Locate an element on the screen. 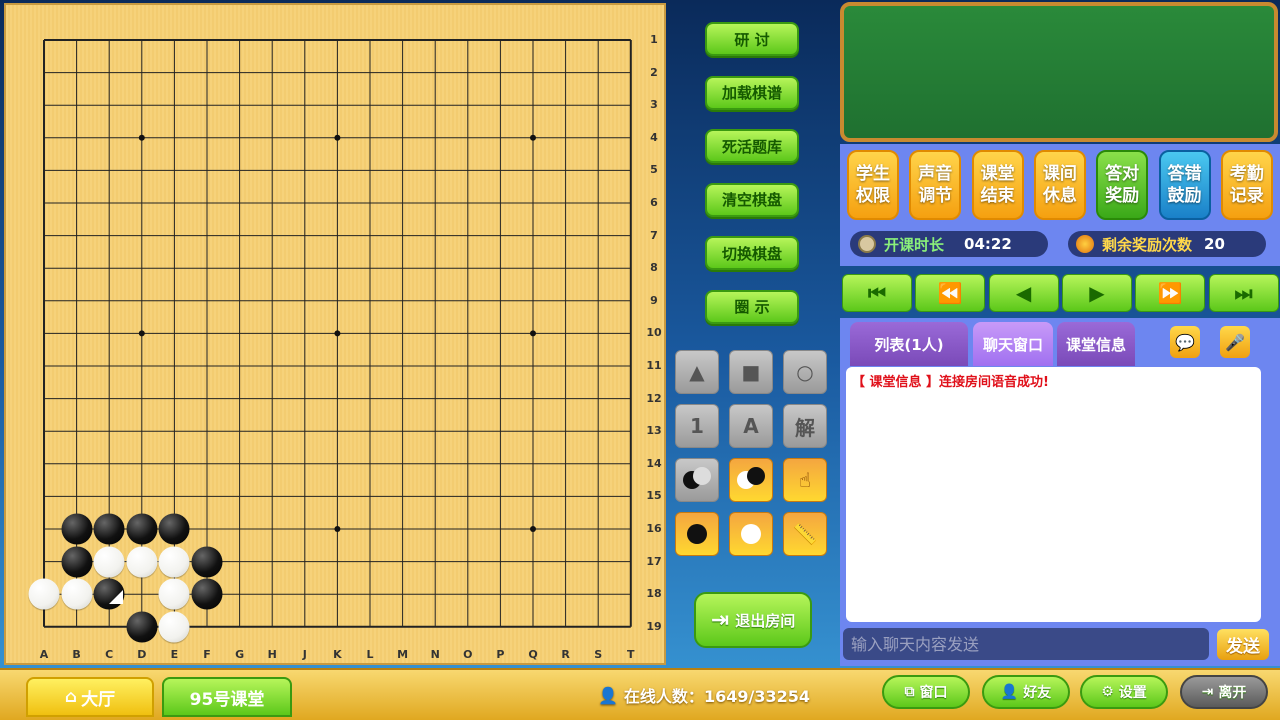 The image size is (1280, 720). exit-icon: ⇥ is located at coordinates (1207, 692).